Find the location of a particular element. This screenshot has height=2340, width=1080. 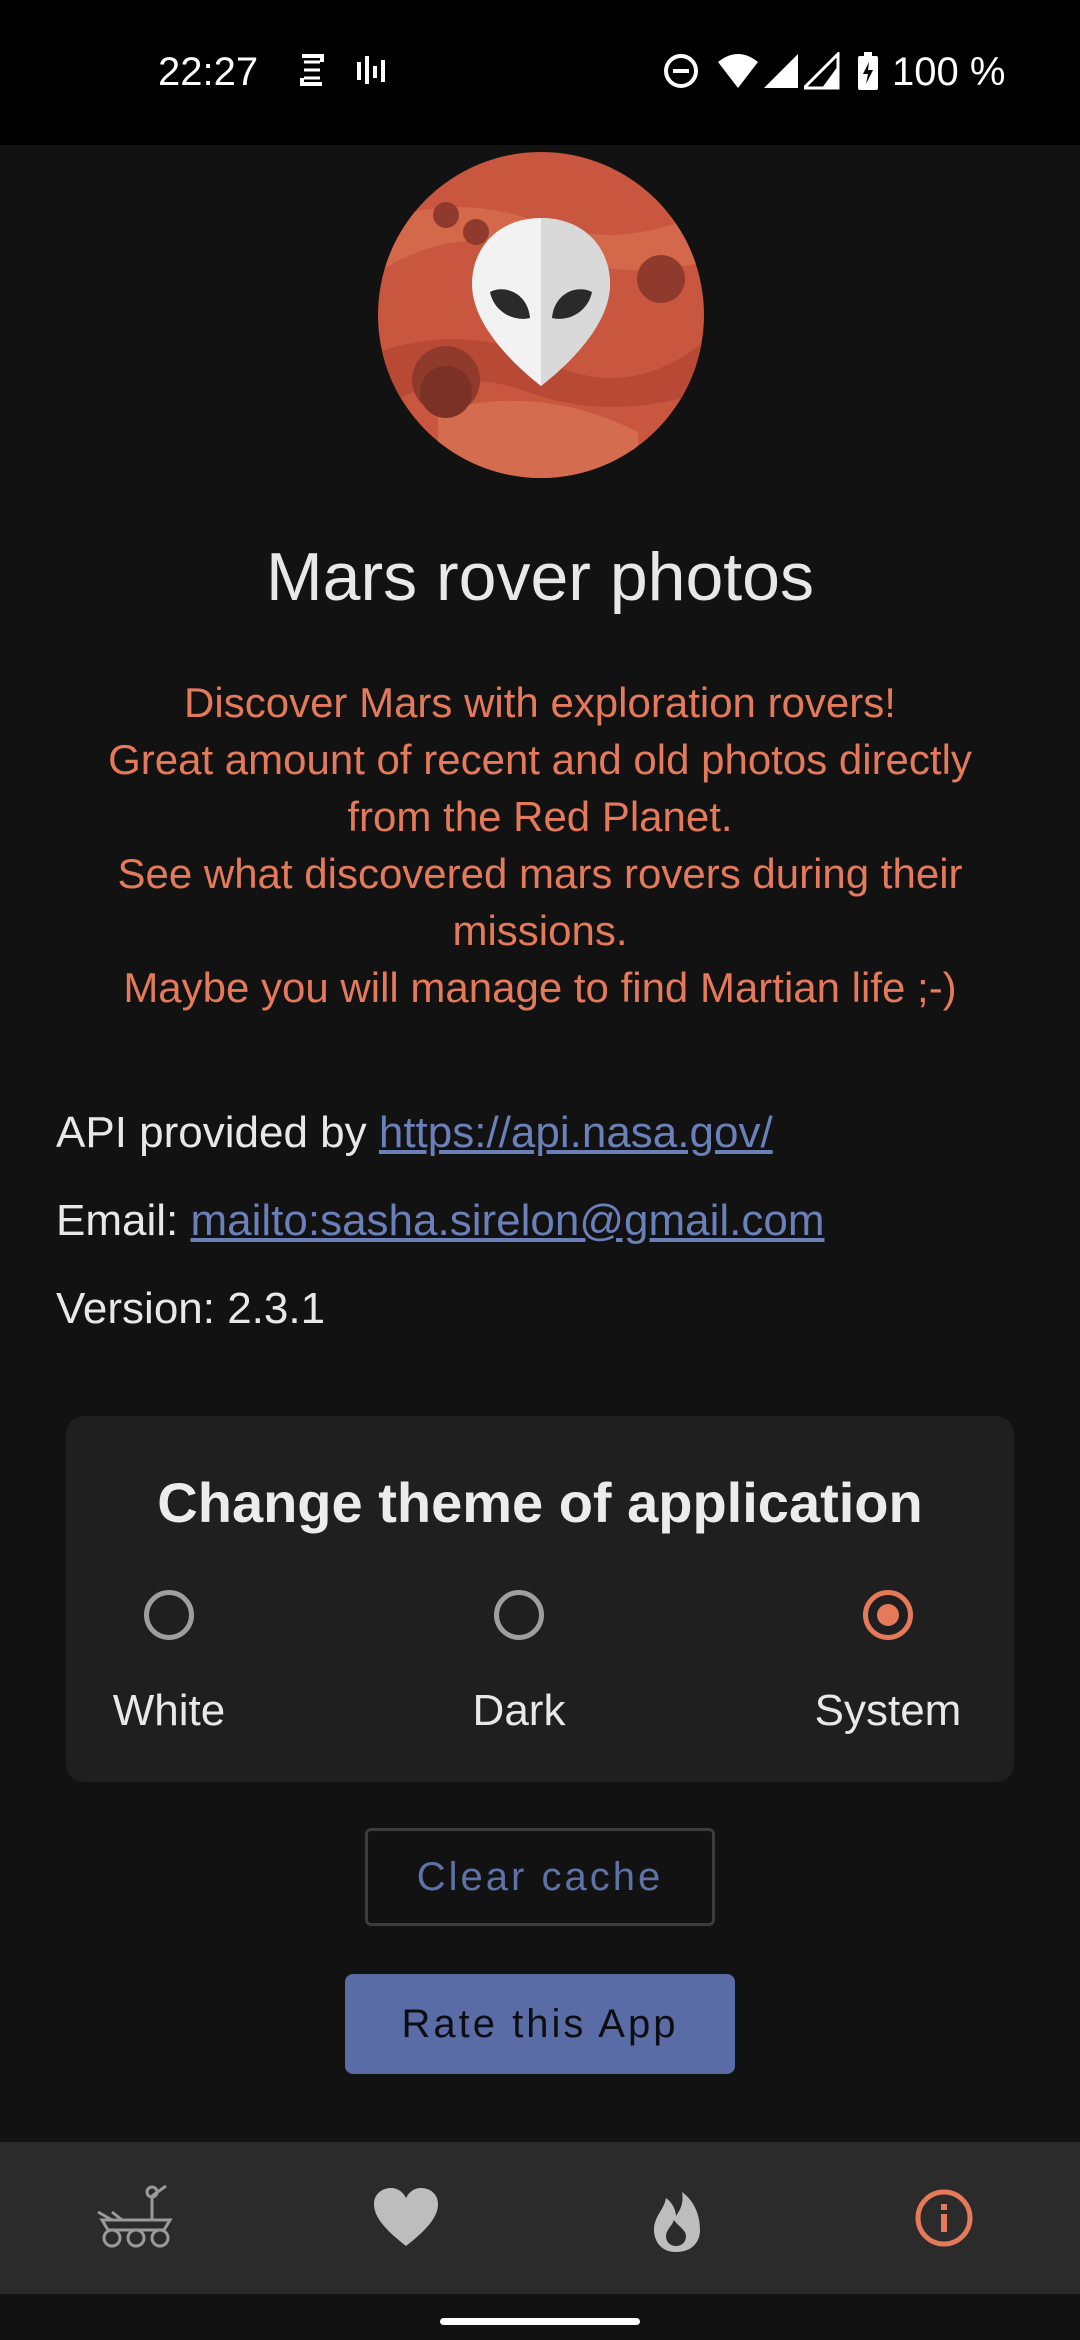

rover-icon is located at coordinates (135, 2216).